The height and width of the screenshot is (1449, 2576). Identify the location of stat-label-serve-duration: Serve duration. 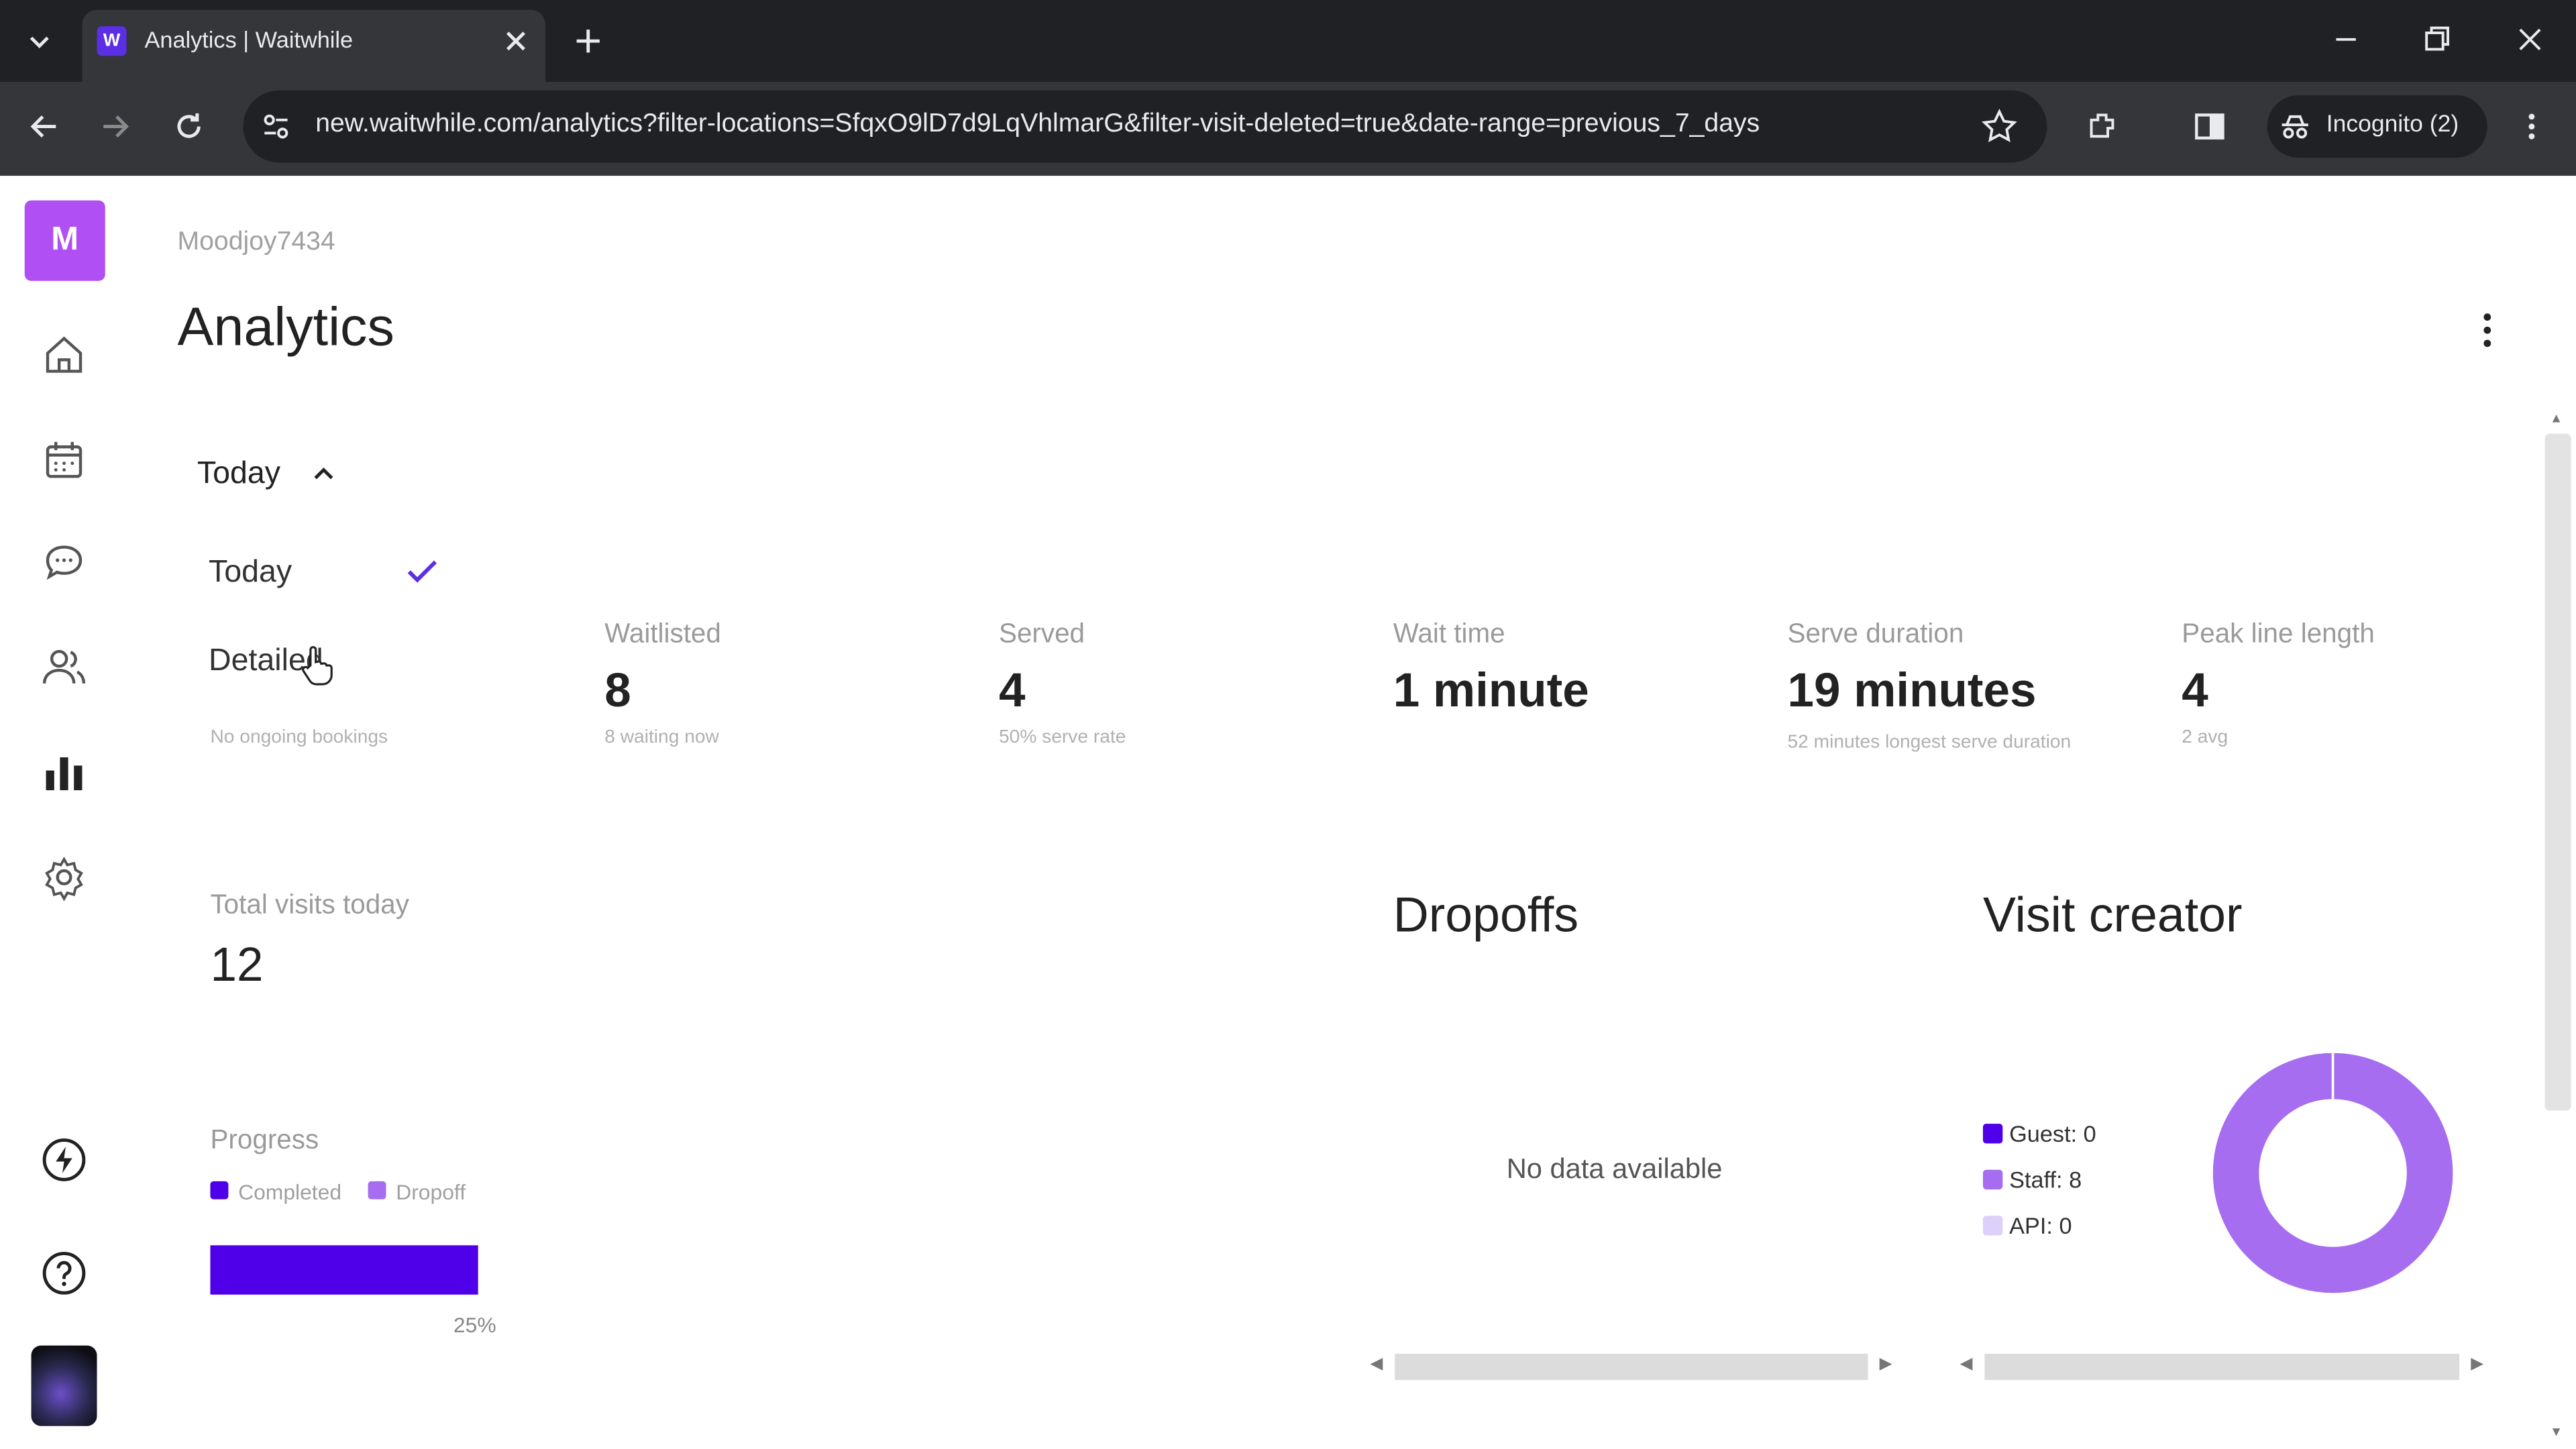
(1875, 634).